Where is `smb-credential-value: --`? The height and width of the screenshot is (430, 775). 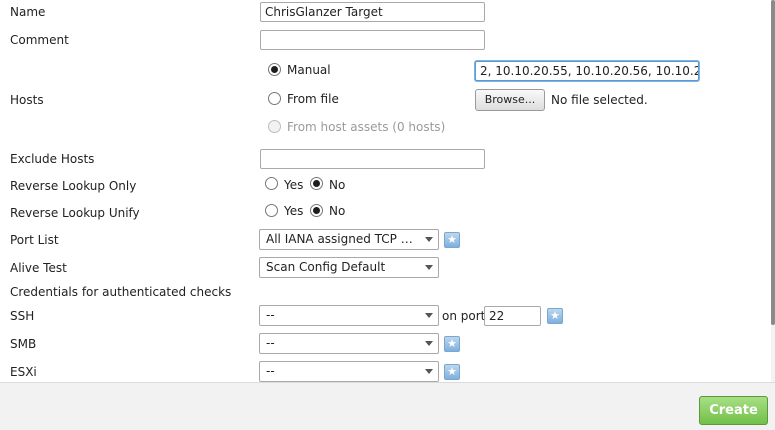
smb-credential-value: -- is located at coordinates (270, 343).